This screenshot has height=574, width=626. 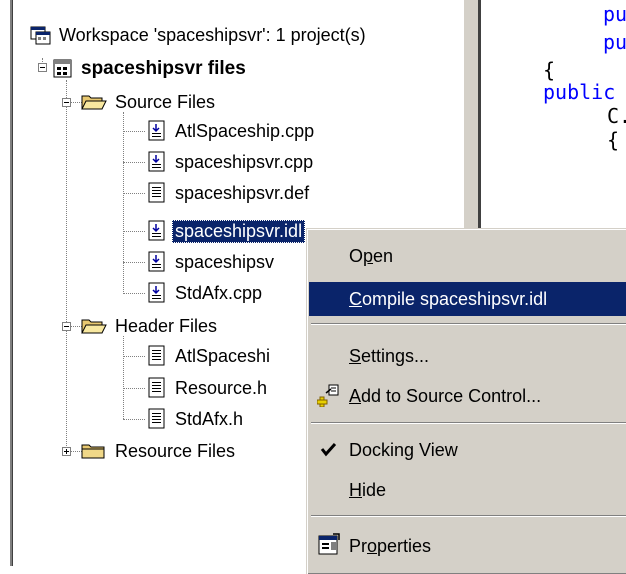 I want to click on menu-item-hide: Hide, so click(x=467, y=490).